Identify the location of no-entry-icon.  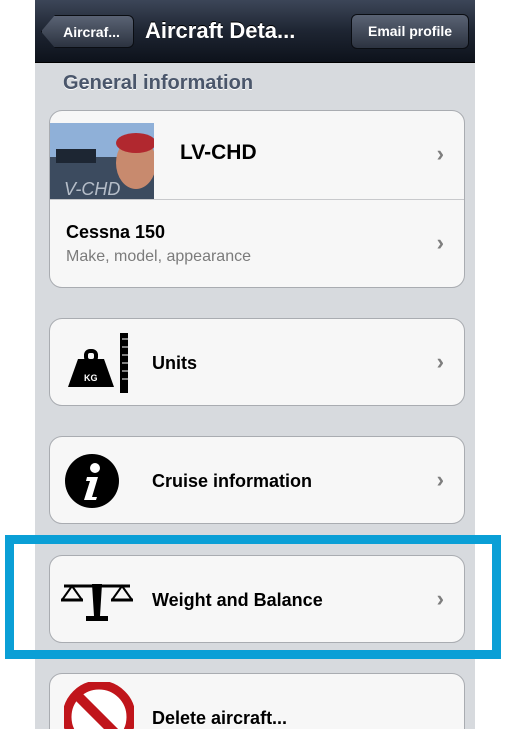
(99, 704).